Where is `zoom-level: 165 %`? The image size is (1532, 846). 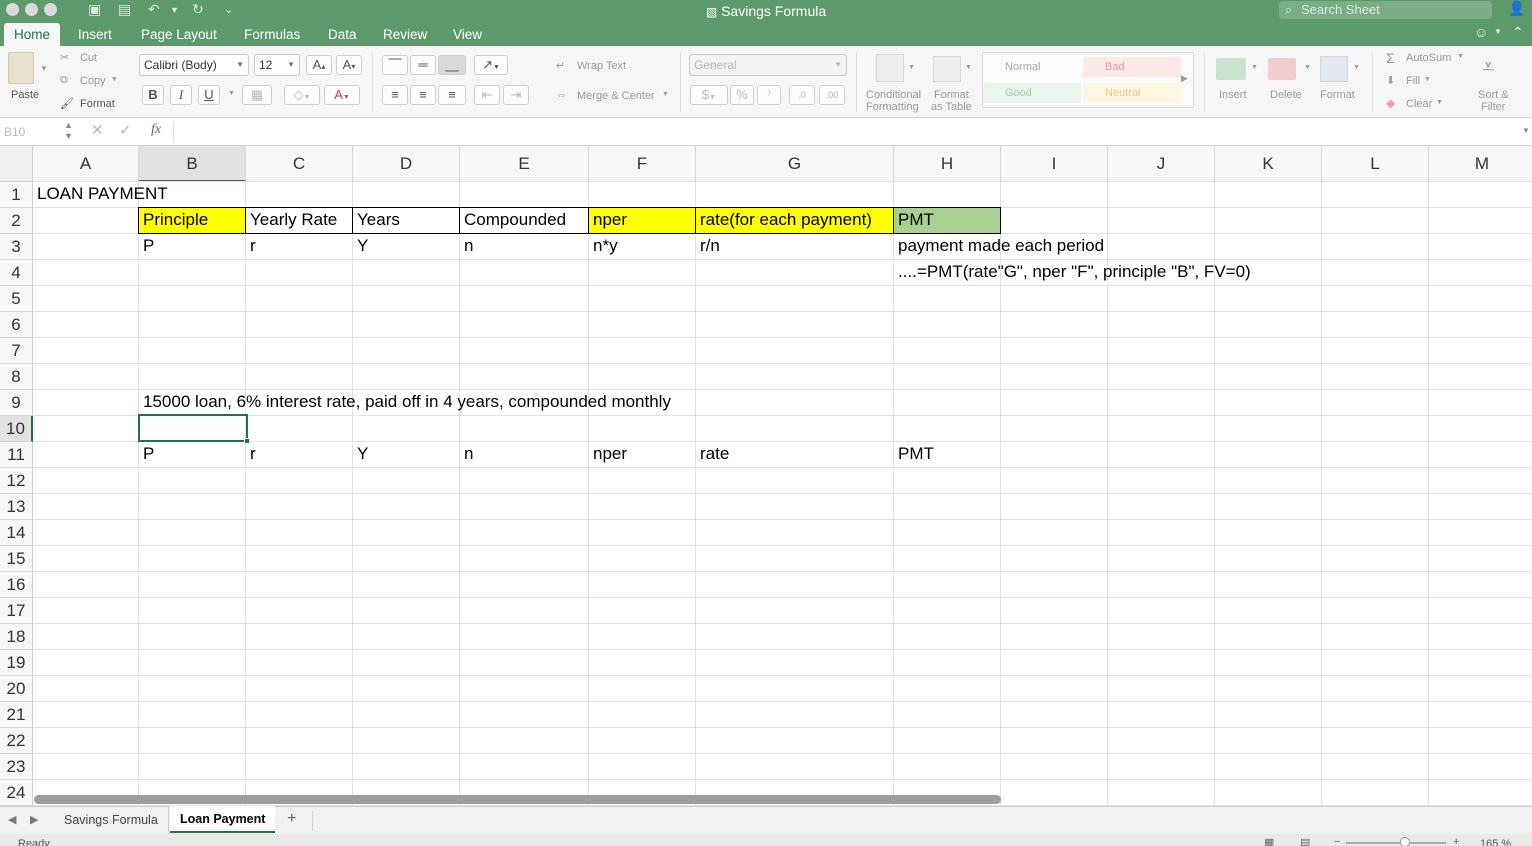
zoom-level: 165 % is located at coordinates (1495, 842).